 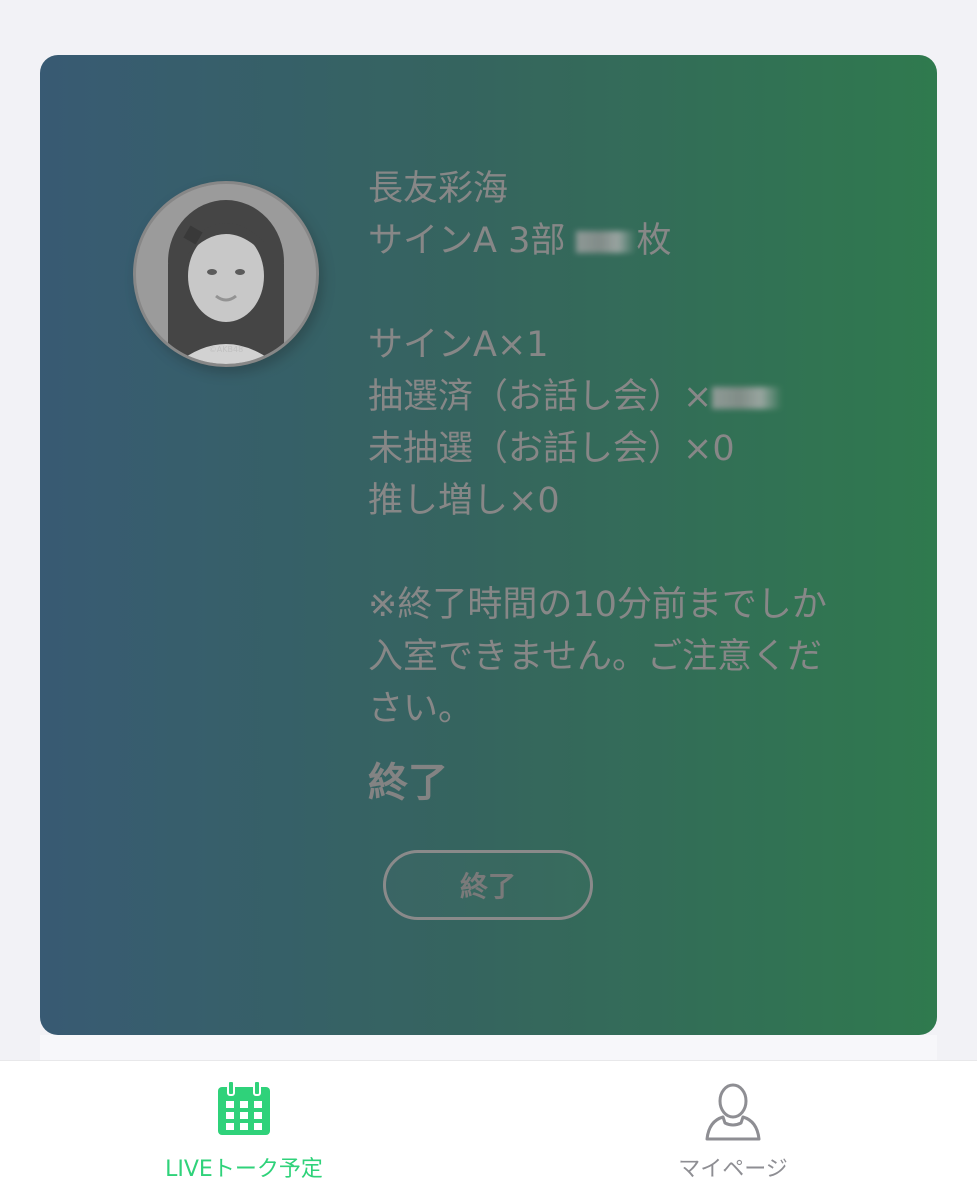 I want to click on person-icon, so click(x=733, y=1113).